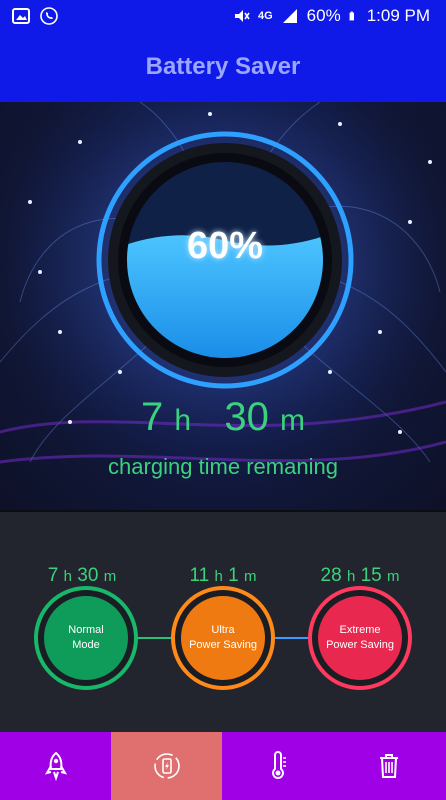 This screenshot has width=446, height=800. What do you see at coordinates (82, 575) in the screenshot?
I see `normal-mode-time: 7 h 30 m` at bounding box center [82, 575].